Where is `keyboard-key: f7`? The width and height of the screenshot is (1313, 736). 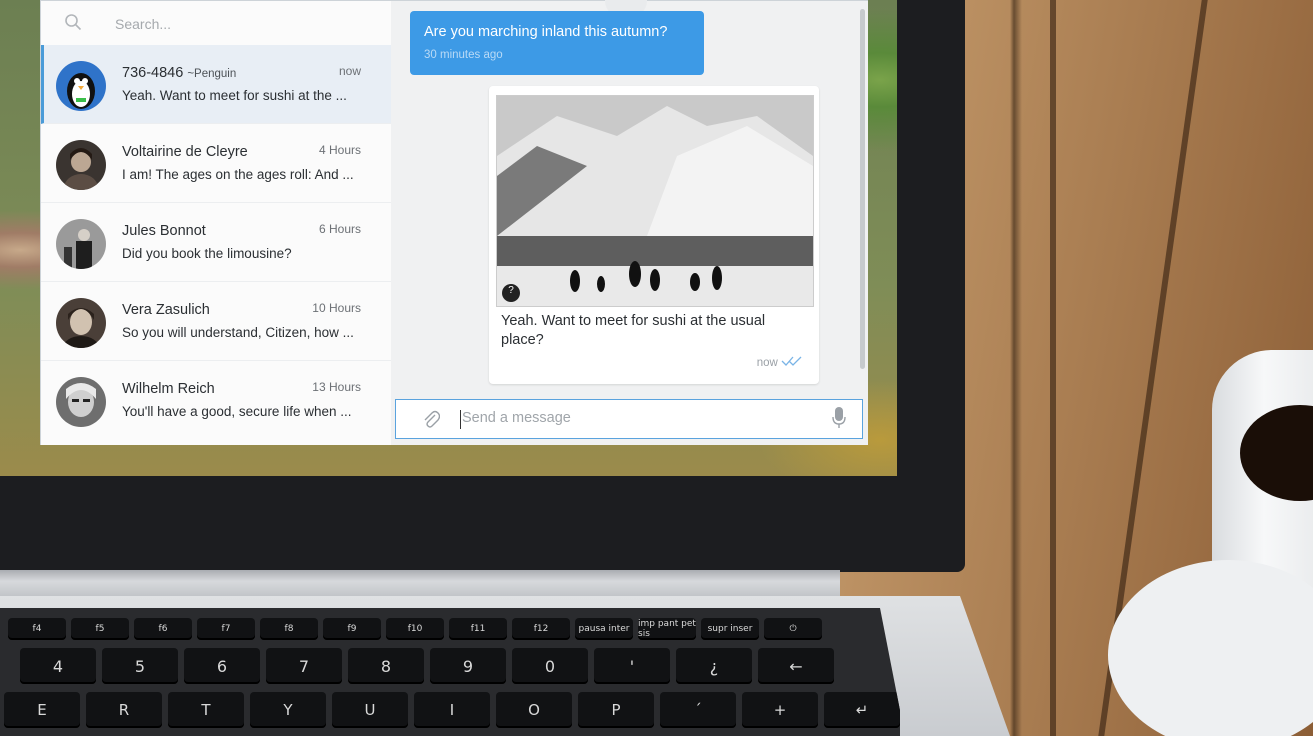
keyboard-key: f7 is located at coordinates (226, 629).